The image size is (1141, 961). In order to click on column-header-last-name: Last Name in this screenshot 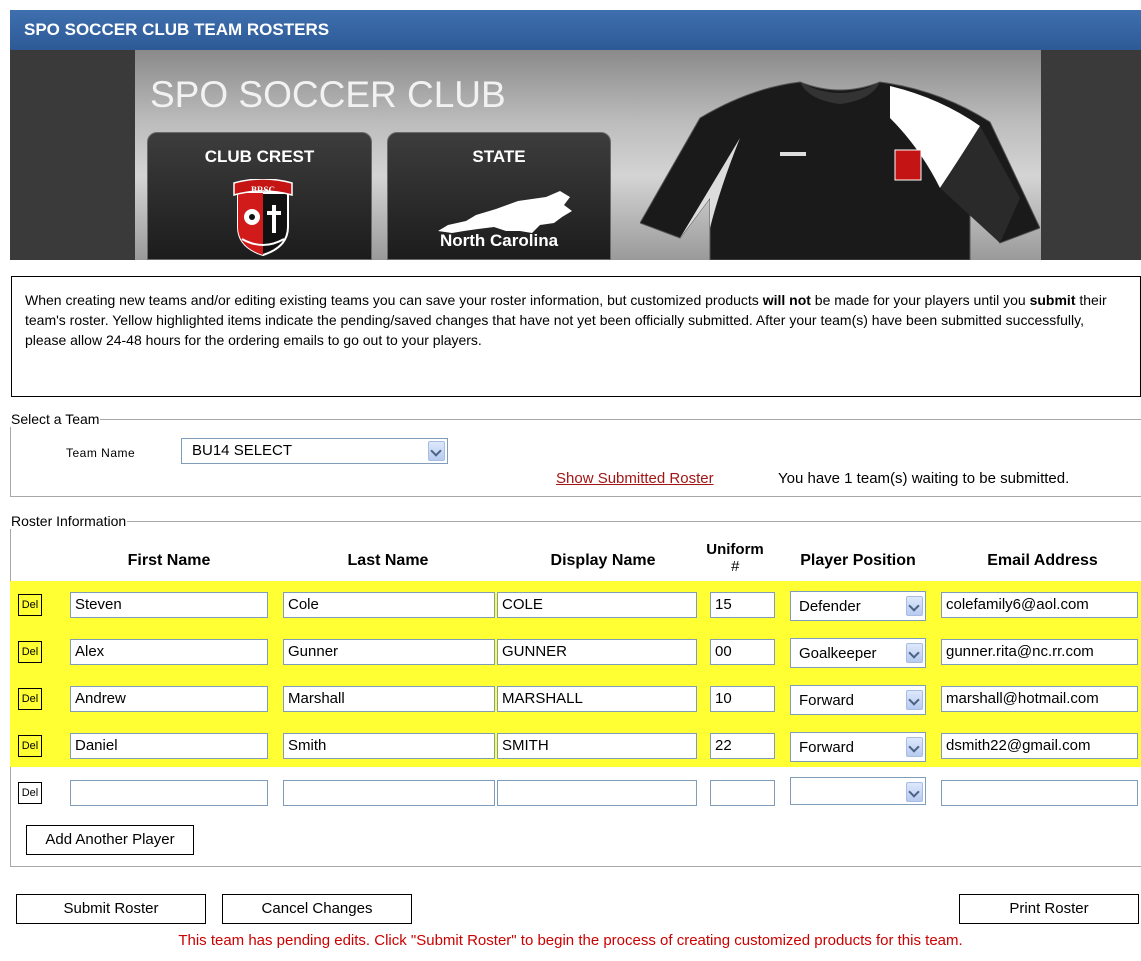, I will do `click(388, 560)`.